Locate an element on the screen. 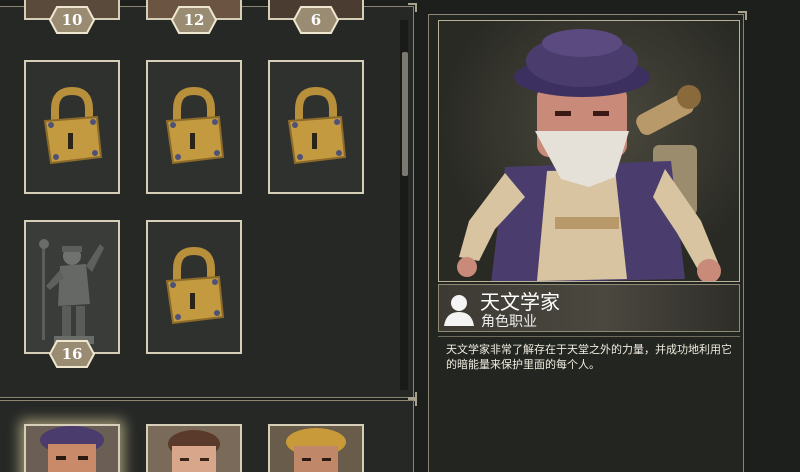 The width and height of the screenshot is (800, 472). character-card: 10 is located at coordinates (72, 17).